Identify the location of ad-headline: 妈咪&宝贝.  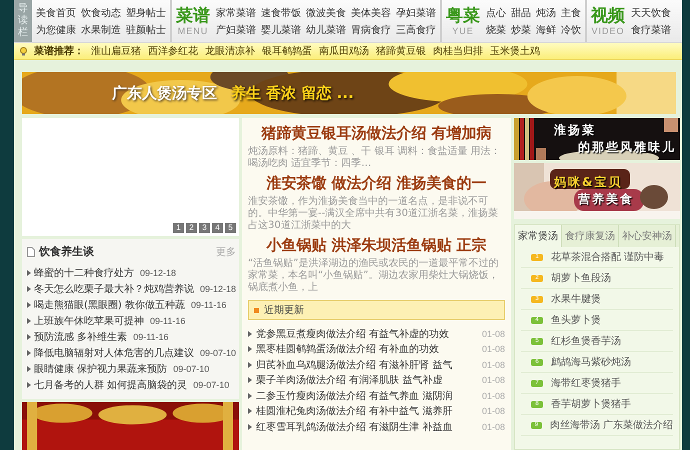
(589, 182).